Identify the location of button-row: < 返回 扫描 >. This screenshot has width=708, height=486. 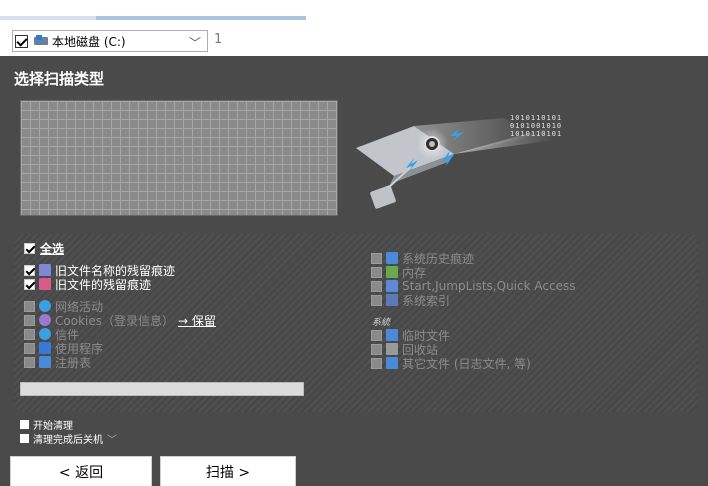
(354, 467).